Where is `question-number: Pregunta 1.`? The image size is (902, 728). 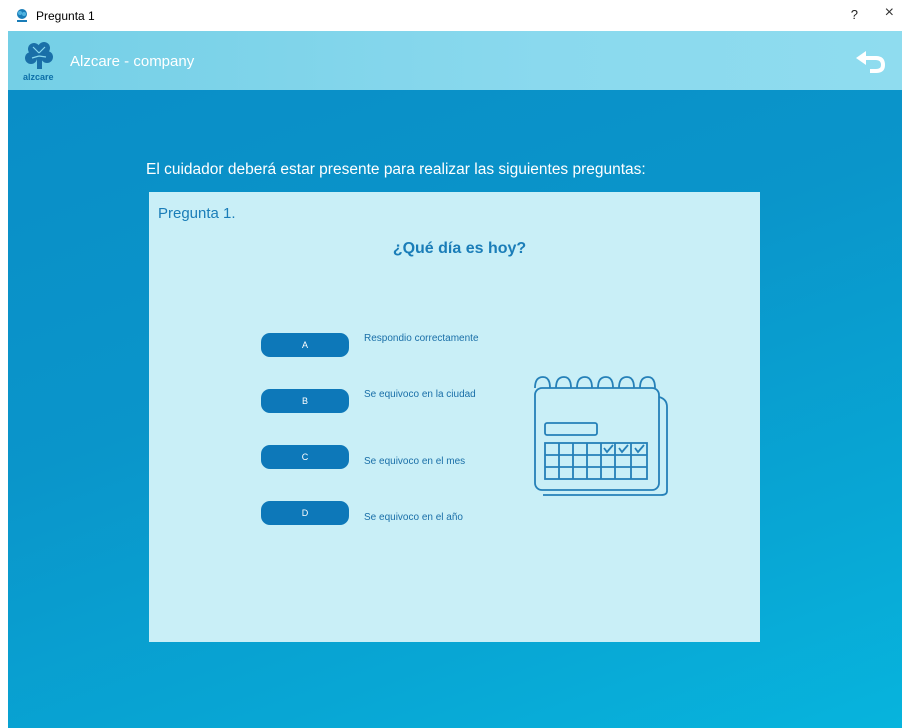 question-number: Pregunta 1. is located at coordinates (197, 213).